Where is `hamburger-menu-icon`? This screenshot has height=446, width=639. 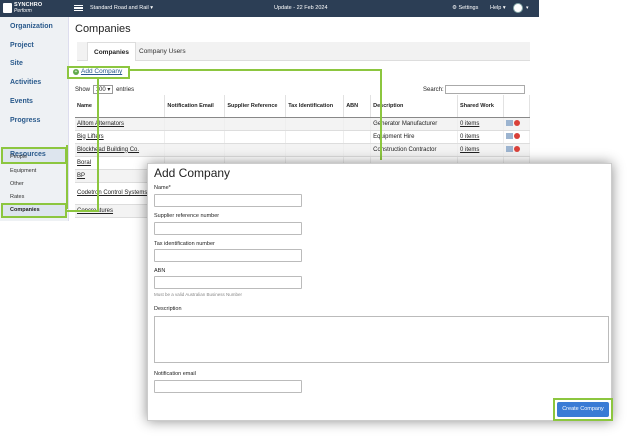
hamburger-menu-icon is located at coordinates (78, 7).